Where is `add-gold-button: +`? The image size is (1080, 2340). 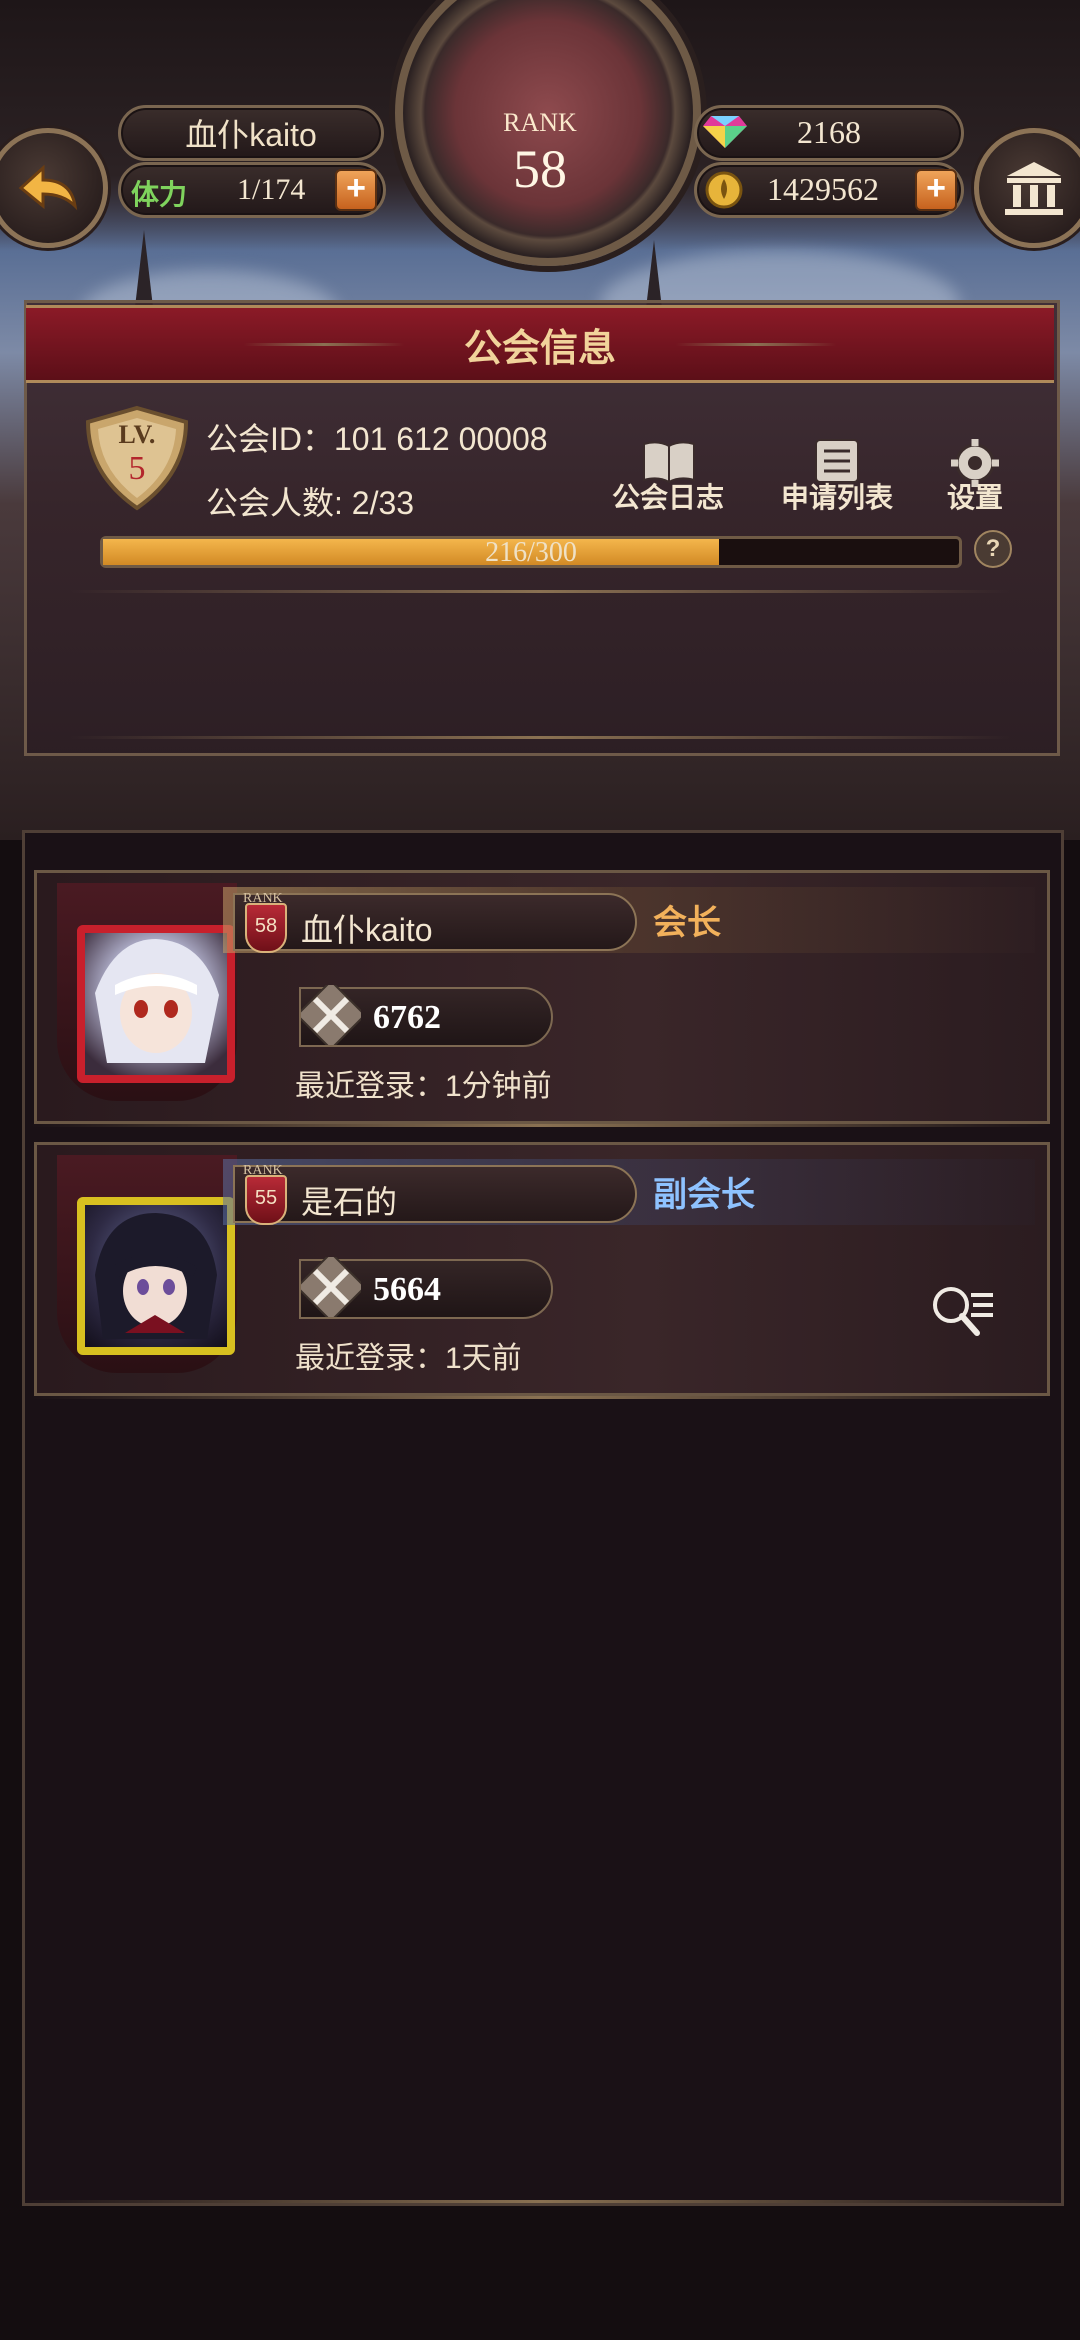
add-gold-button: + is located at coordinates (936, 190).